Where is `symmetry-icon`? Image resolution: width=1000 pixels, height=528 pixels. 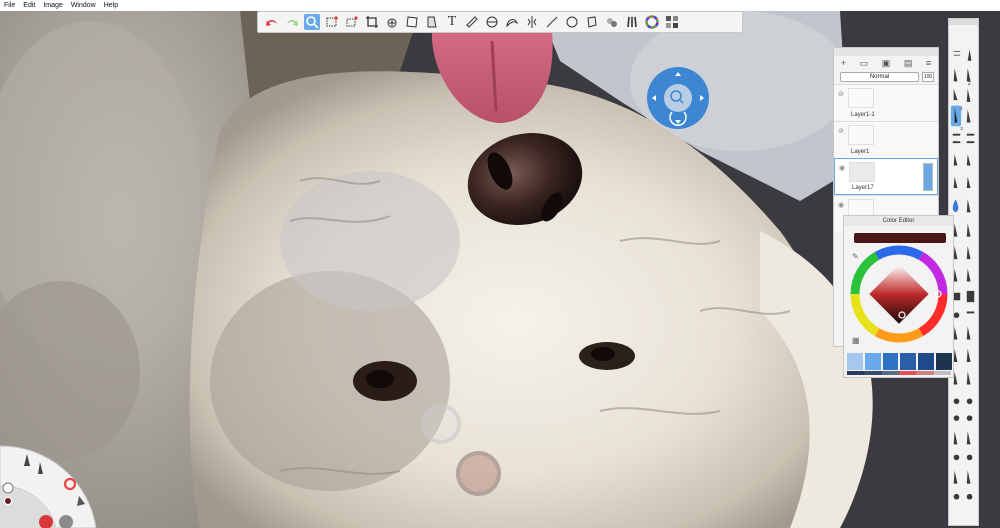 symmetry-icon is located at coordinates (532, 22).